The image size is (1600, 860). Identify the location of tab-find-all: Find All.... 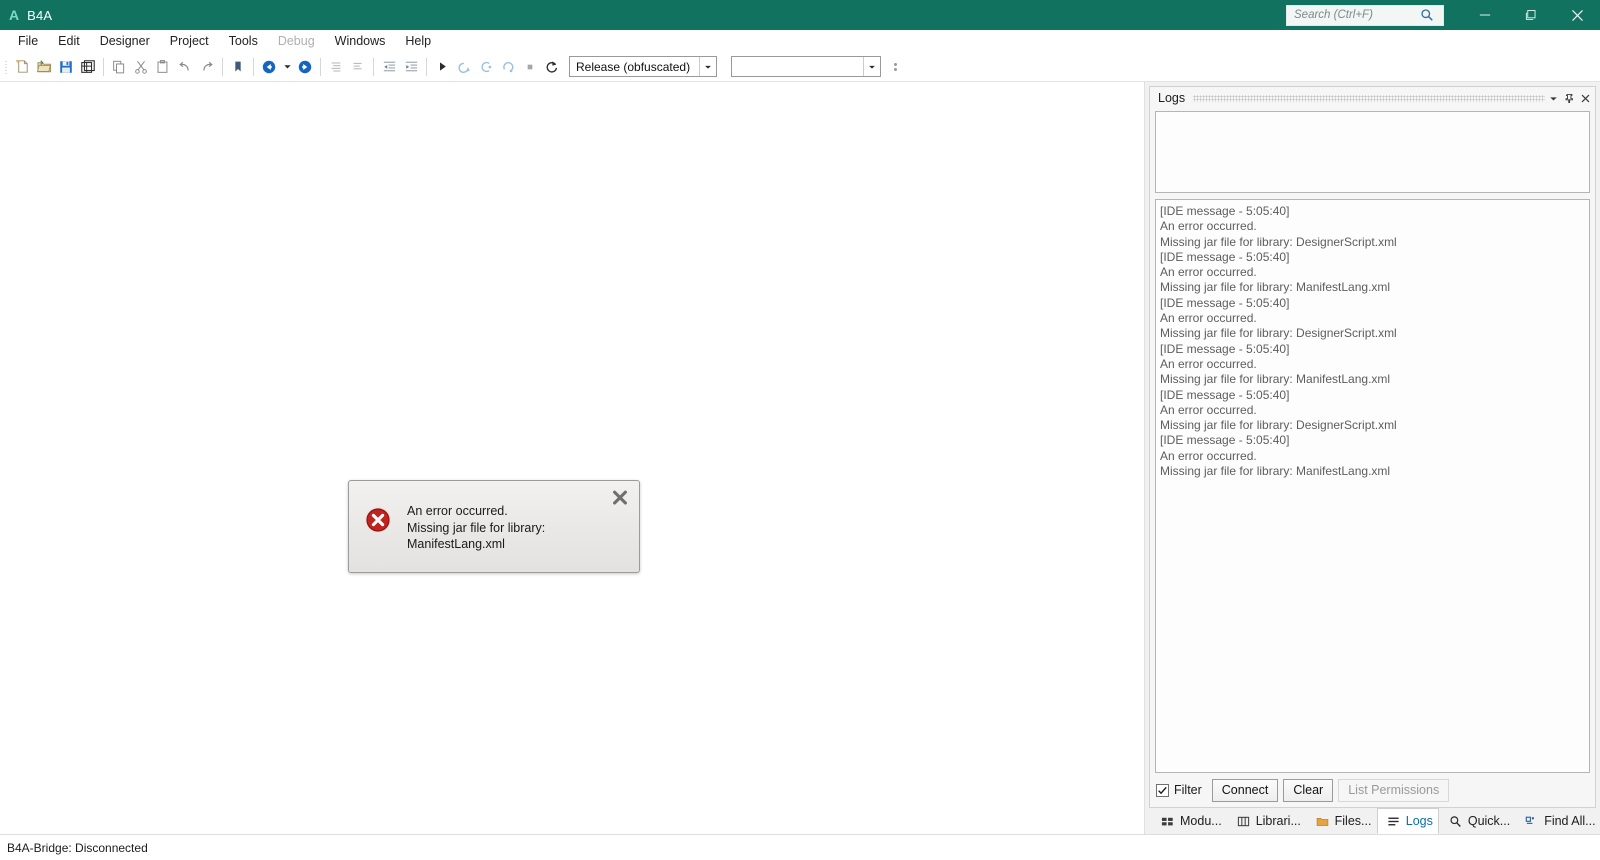
(1557, 821).